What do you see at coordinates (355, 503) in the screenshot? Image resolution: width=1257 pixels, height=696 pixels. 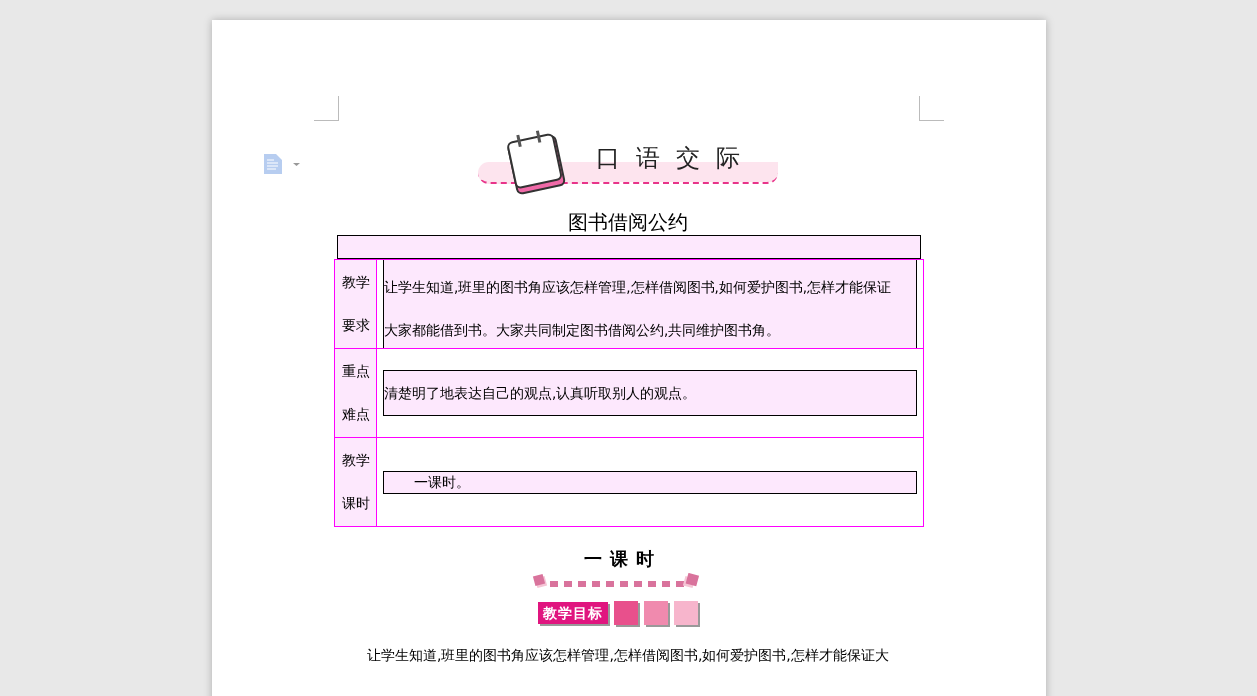 I see `row-label: 课时` at bounding box center [355, 503].